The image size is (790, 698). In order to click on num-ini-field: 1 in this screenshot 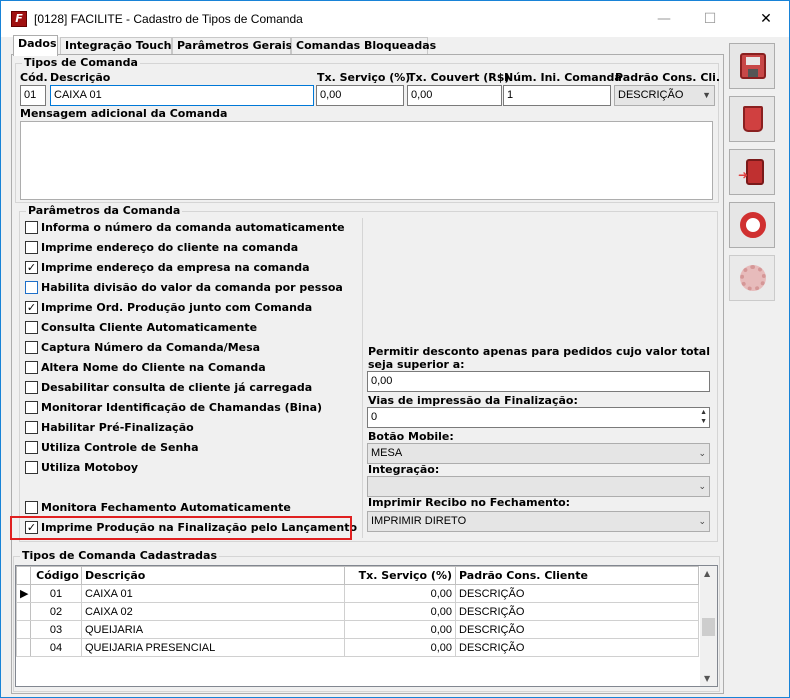, I will do `click(557, 95)`.